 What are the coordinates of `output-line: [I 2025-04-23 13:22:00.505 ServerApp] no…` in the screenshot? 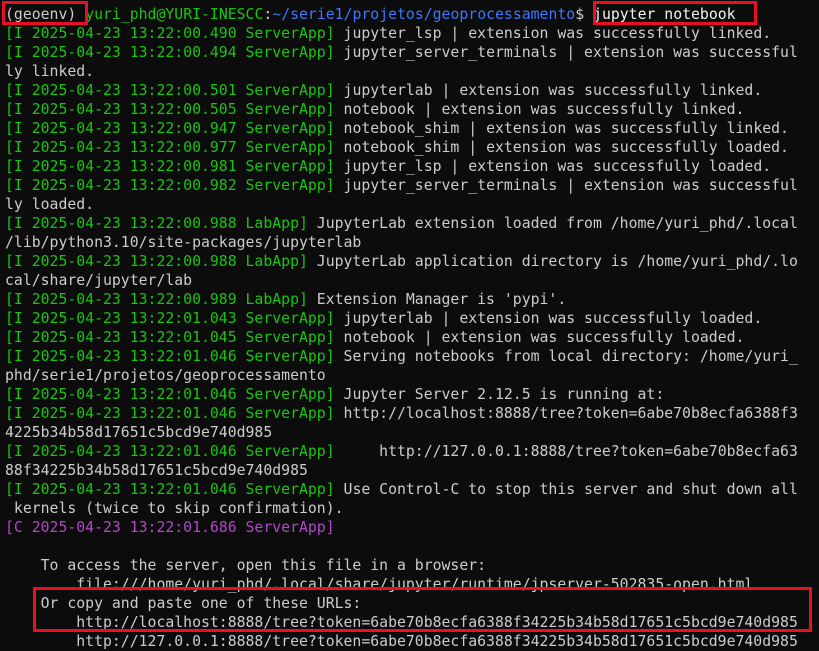 It's located at (412, 109).